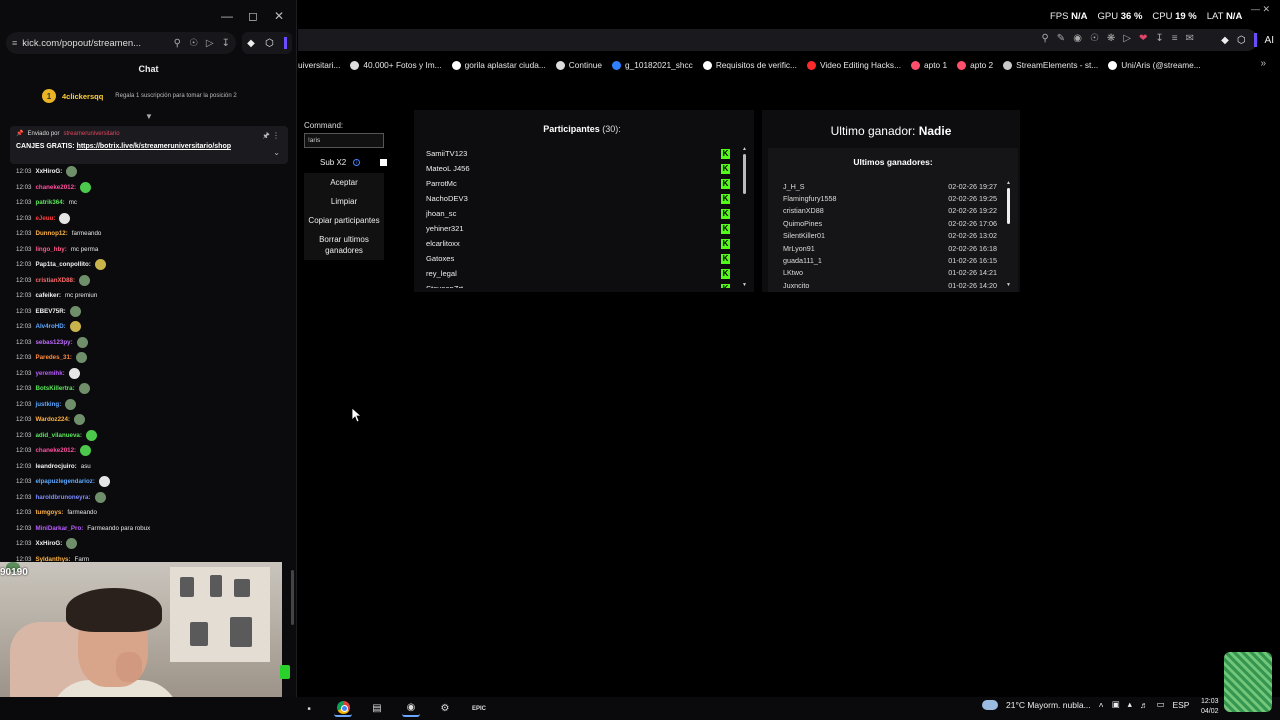  What do you see at coordinates (47, 295) in the screenshot?
I see `message-username: cafeiker:` at bounding box center [47, 295].